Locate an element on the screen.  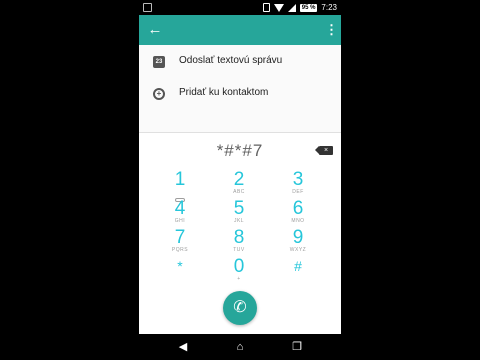
key-6: 6 MNO is located at coordinates (298, 213).